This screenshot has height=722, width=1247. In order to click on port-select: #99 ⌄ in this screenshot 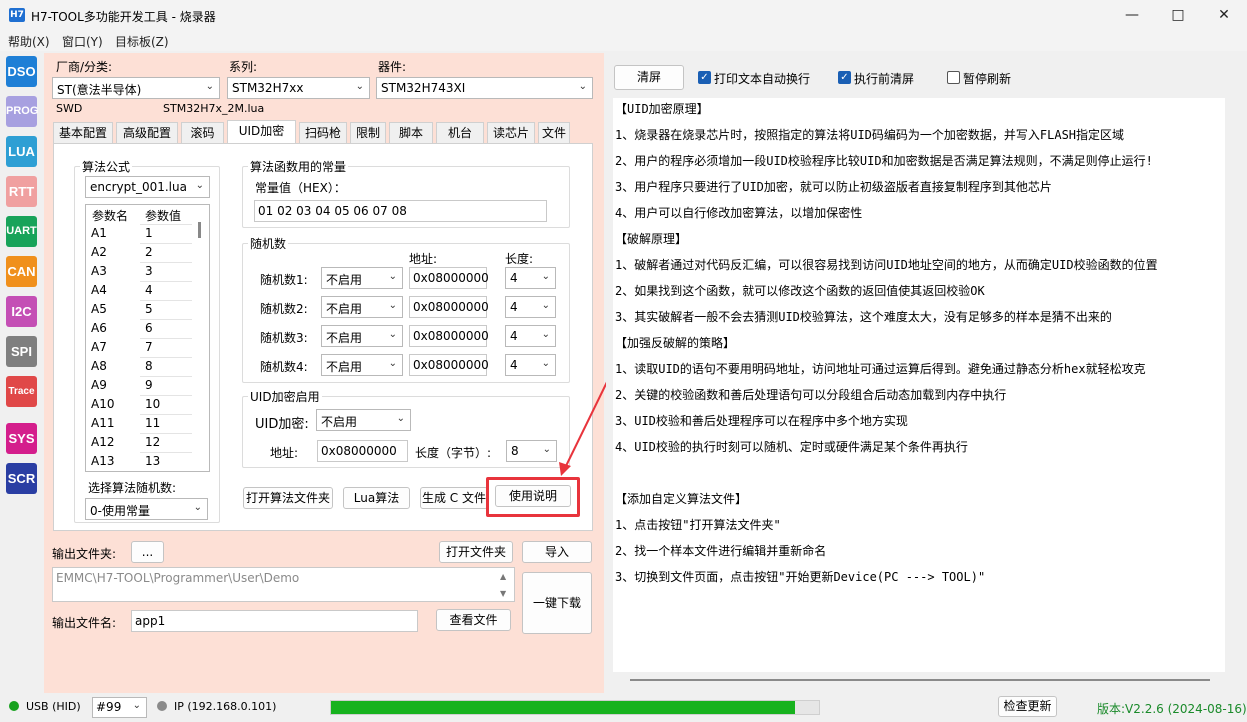, I will do `click(119, 707)`.